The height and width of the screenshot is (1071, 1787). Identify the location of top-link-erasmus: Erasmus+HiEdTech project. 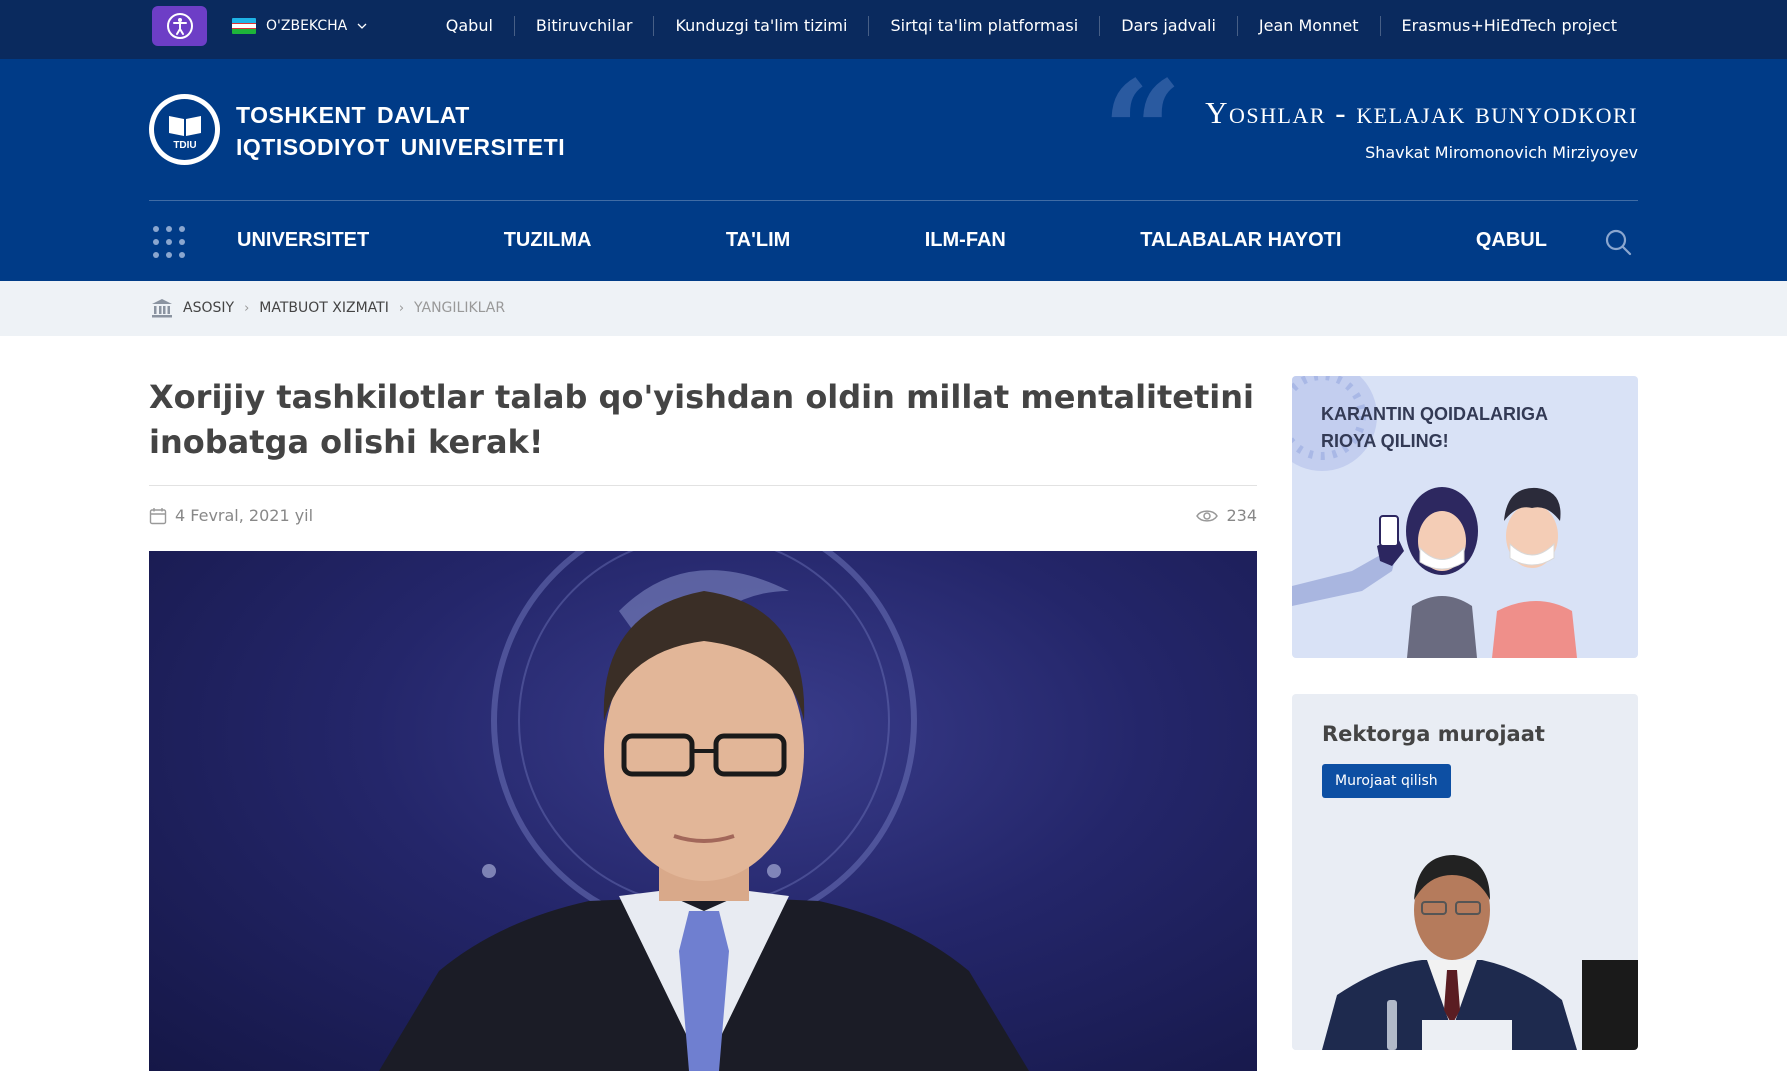
(1509, 26).